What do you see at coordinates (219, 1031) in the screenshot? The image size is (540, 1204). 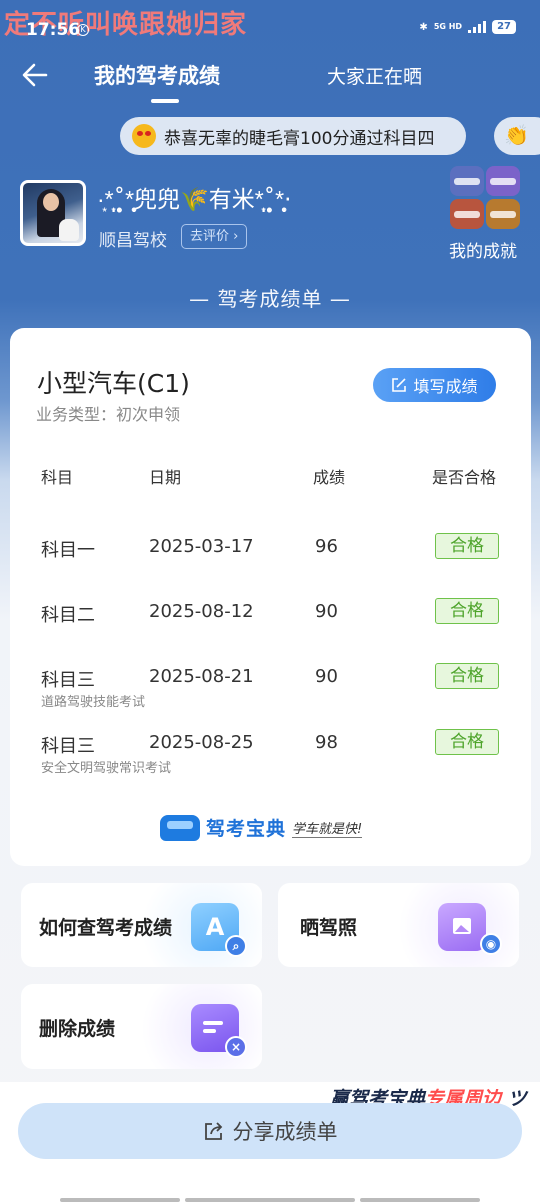 I see `document-delete-icon: ×` at bounding box center [219, 1031].